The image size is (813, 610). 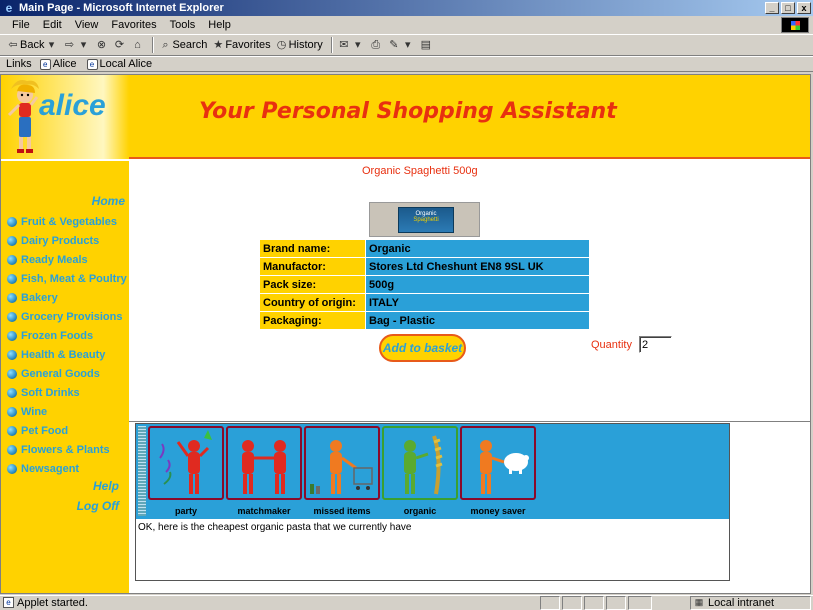 What do you see at coordinates (21, 25) in the screenshot?
I see `menu-file: File` at bounding box center [21, 25].